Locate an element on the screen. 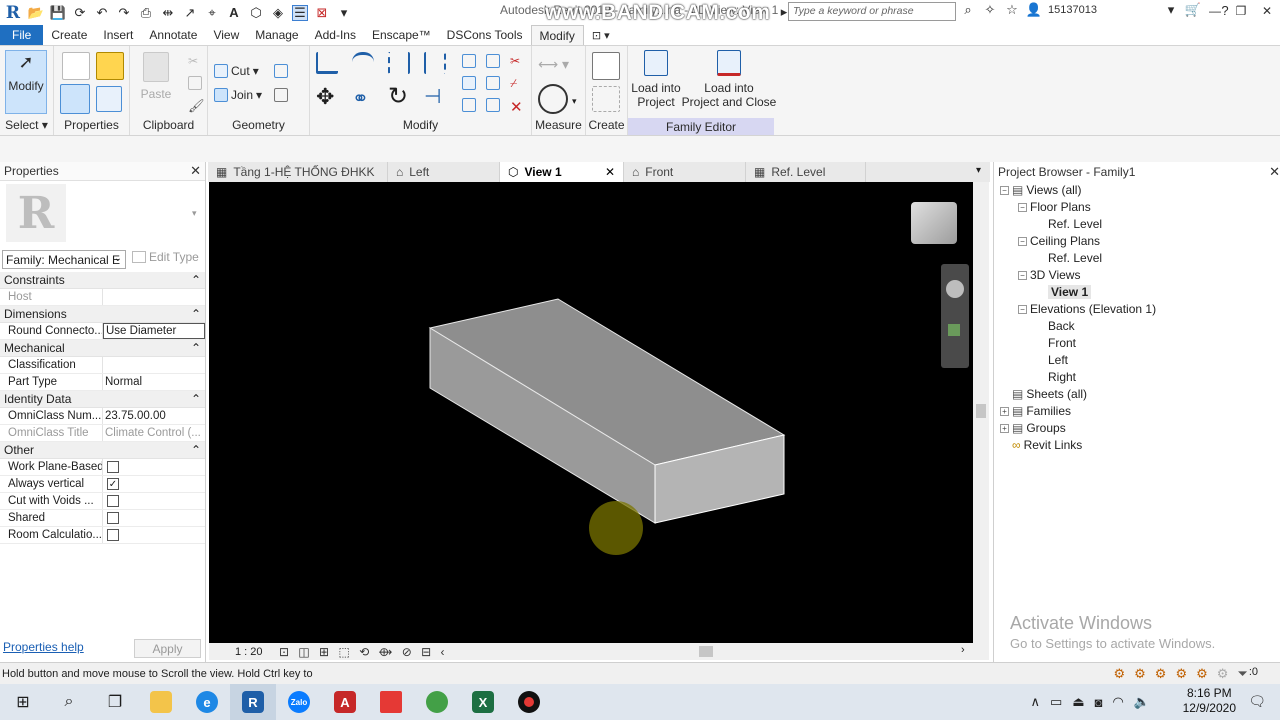 The height and width of the screenshot is (720, 1280). restore-icon: ❐ is located at coordinates (1241, 11).